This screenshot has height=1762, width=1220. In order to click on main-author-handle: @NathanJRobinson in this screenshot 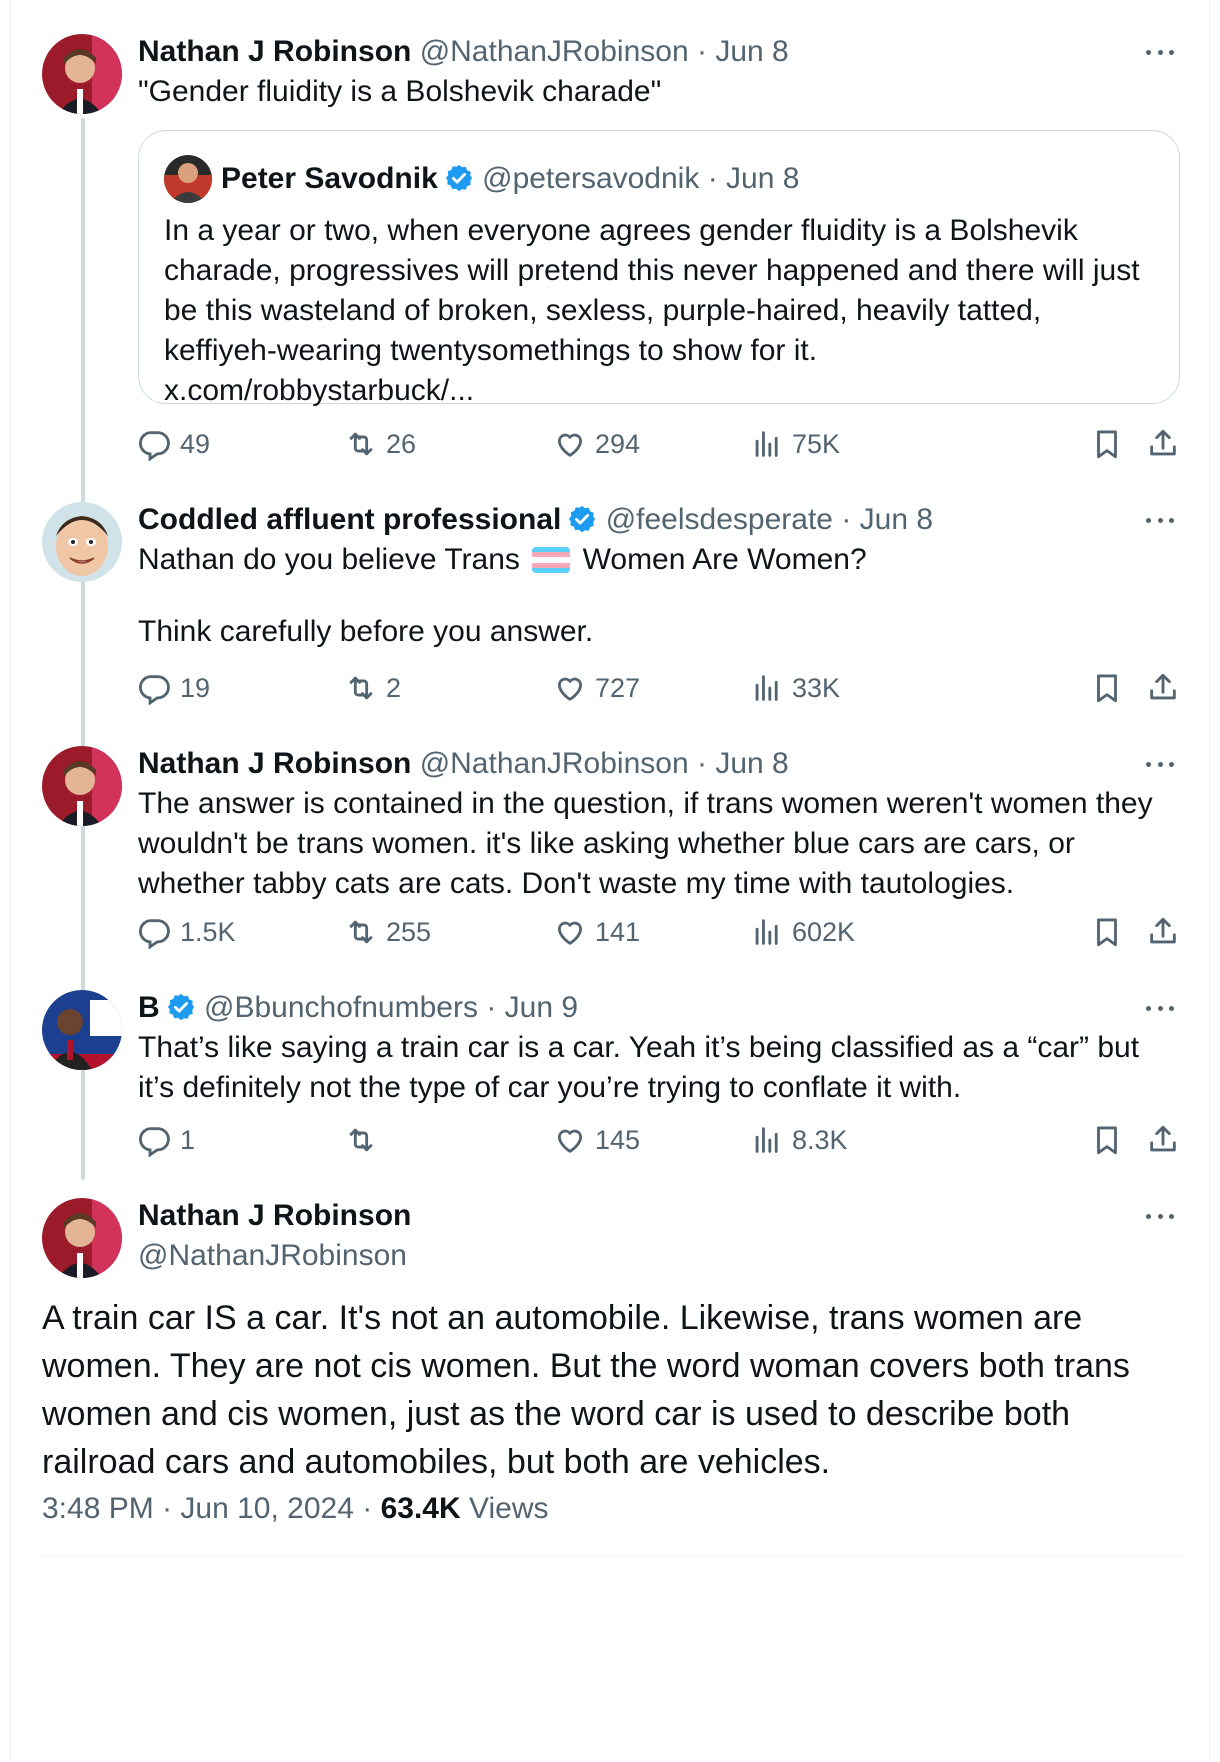, I will do `click(659, 1256)`.